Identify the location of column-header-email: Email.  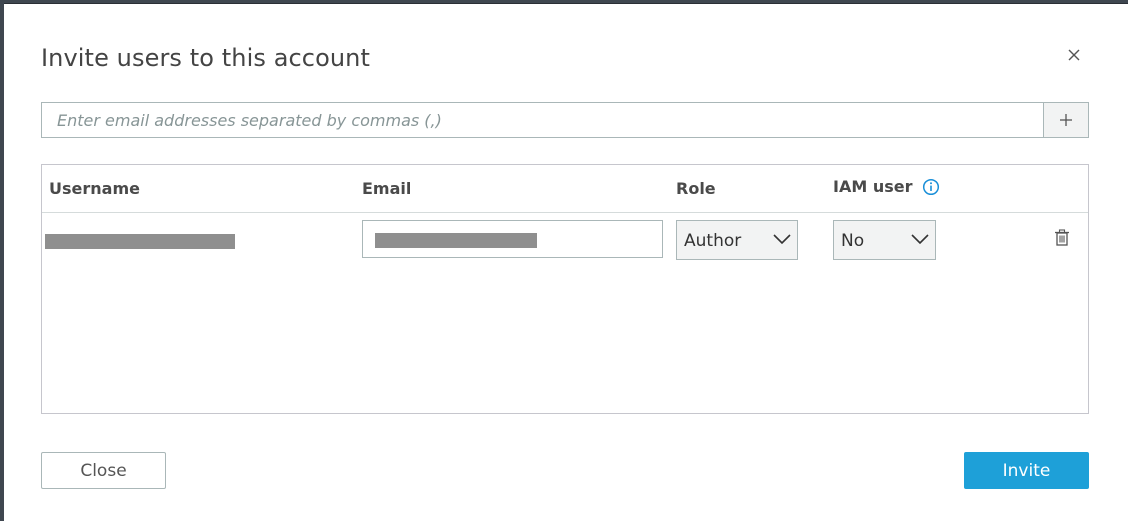
(387, 188).